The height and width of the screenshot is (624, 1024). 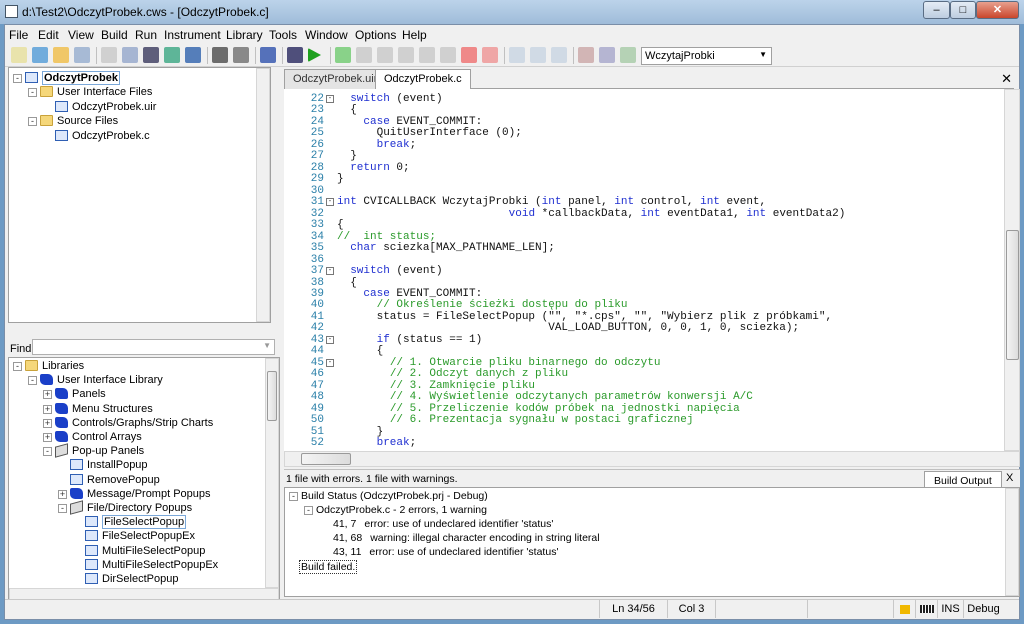 I want to click on code-line: 51 }, so click(x=644, y=432).